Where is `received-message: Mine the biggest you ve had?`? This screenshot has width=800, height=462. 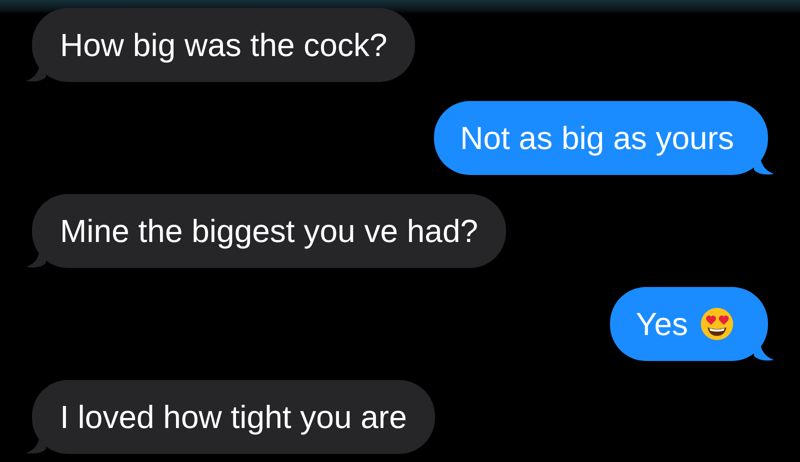 received-message: Mine the biggest you ve had? is located at coordinates (266, 231).